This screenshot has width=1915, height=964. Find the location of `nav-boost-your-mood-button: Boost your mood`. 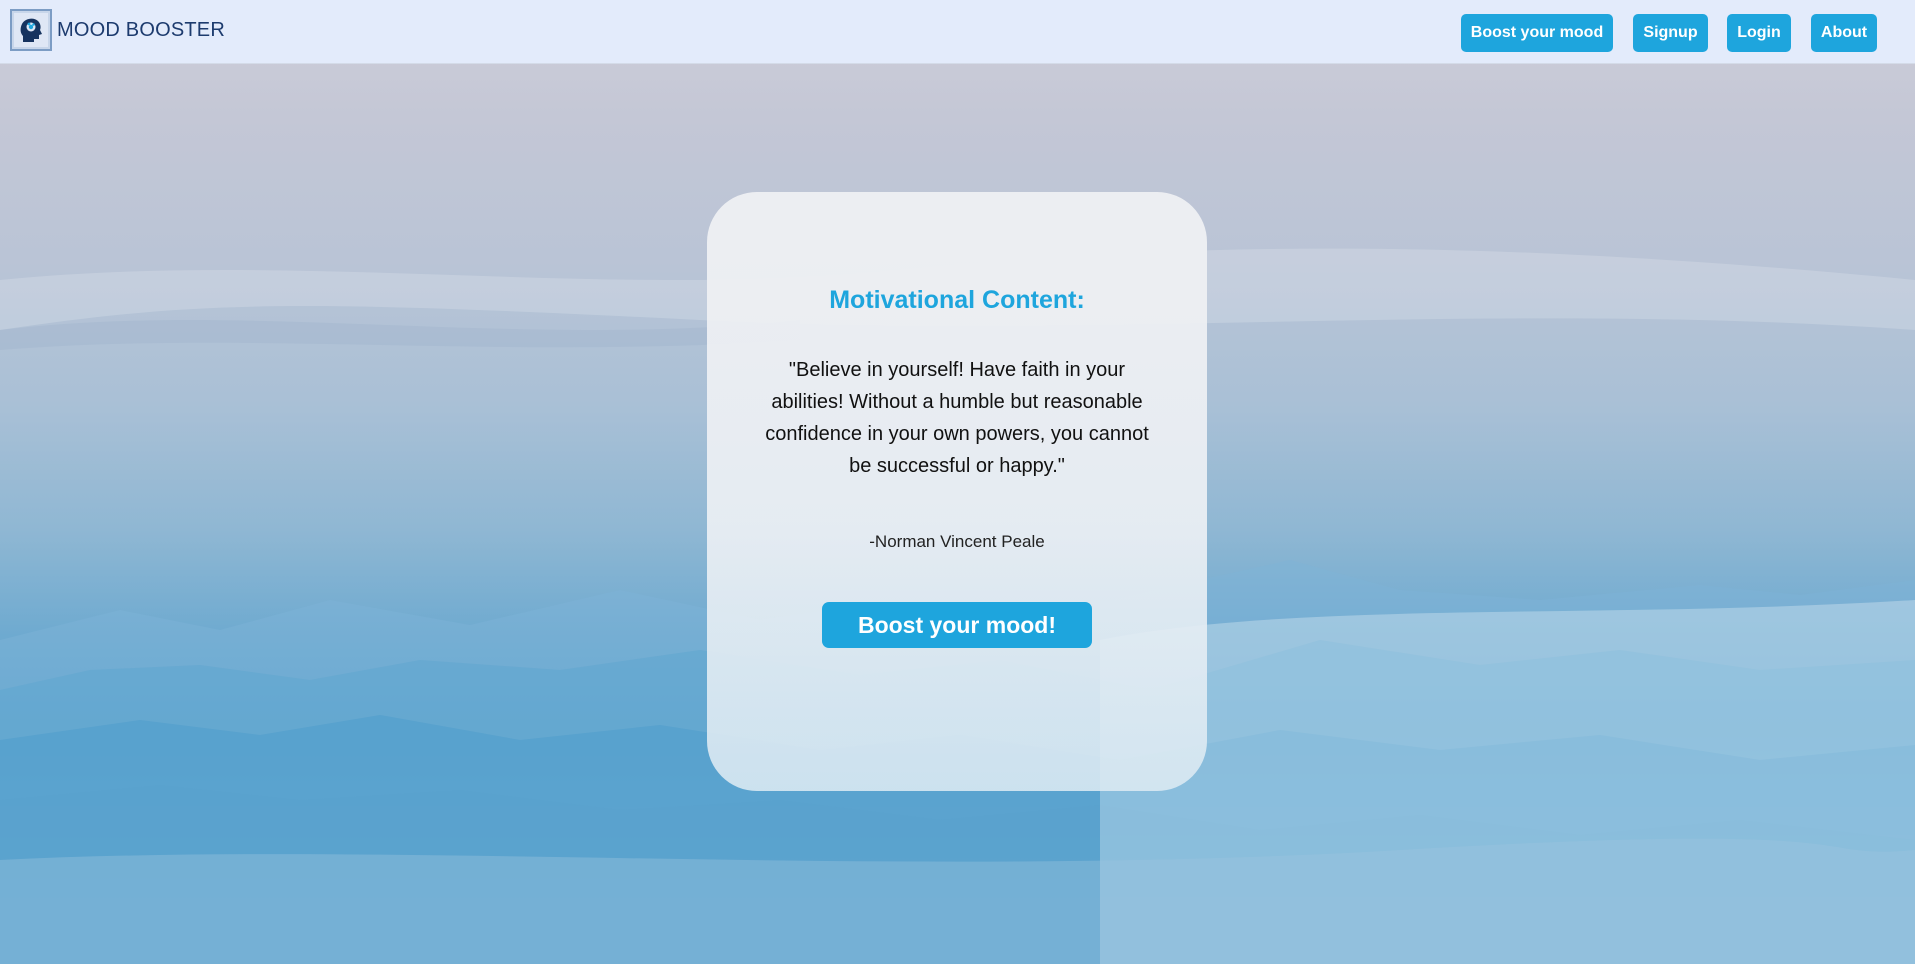

nav-boost-your-mood-button: Boost your mood is located at coordinates (1537, 33).